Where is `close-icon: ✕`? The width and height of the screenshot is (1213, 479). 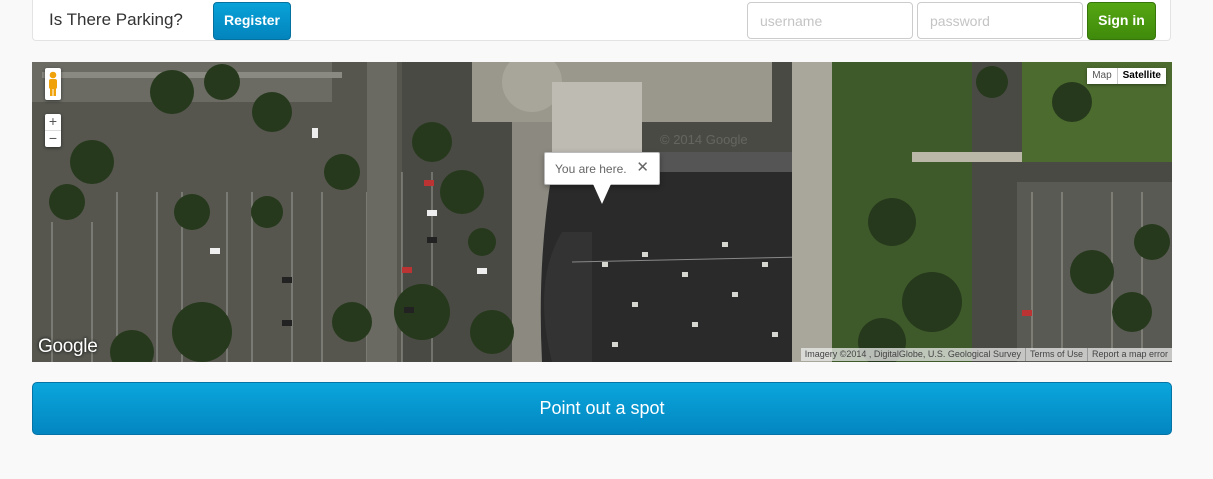
close-icon: ✕ is located at coordinates (642, 168).